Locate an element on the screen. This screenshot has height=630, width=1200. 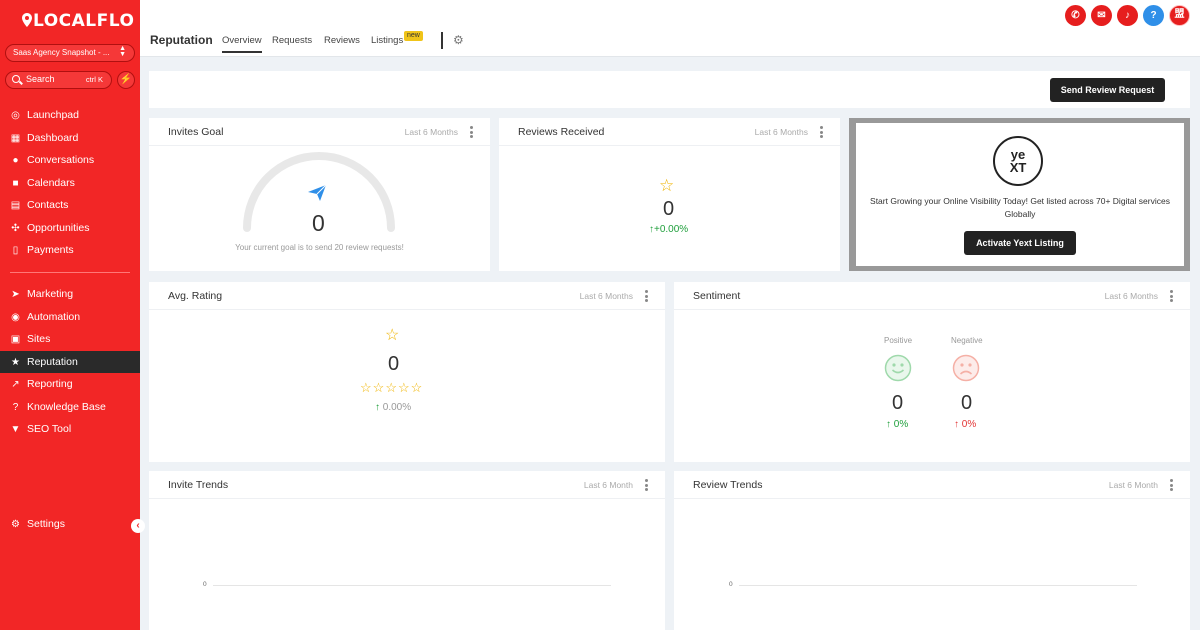
sidebar-item-label: Calendars is located at coordinates (51, 182).